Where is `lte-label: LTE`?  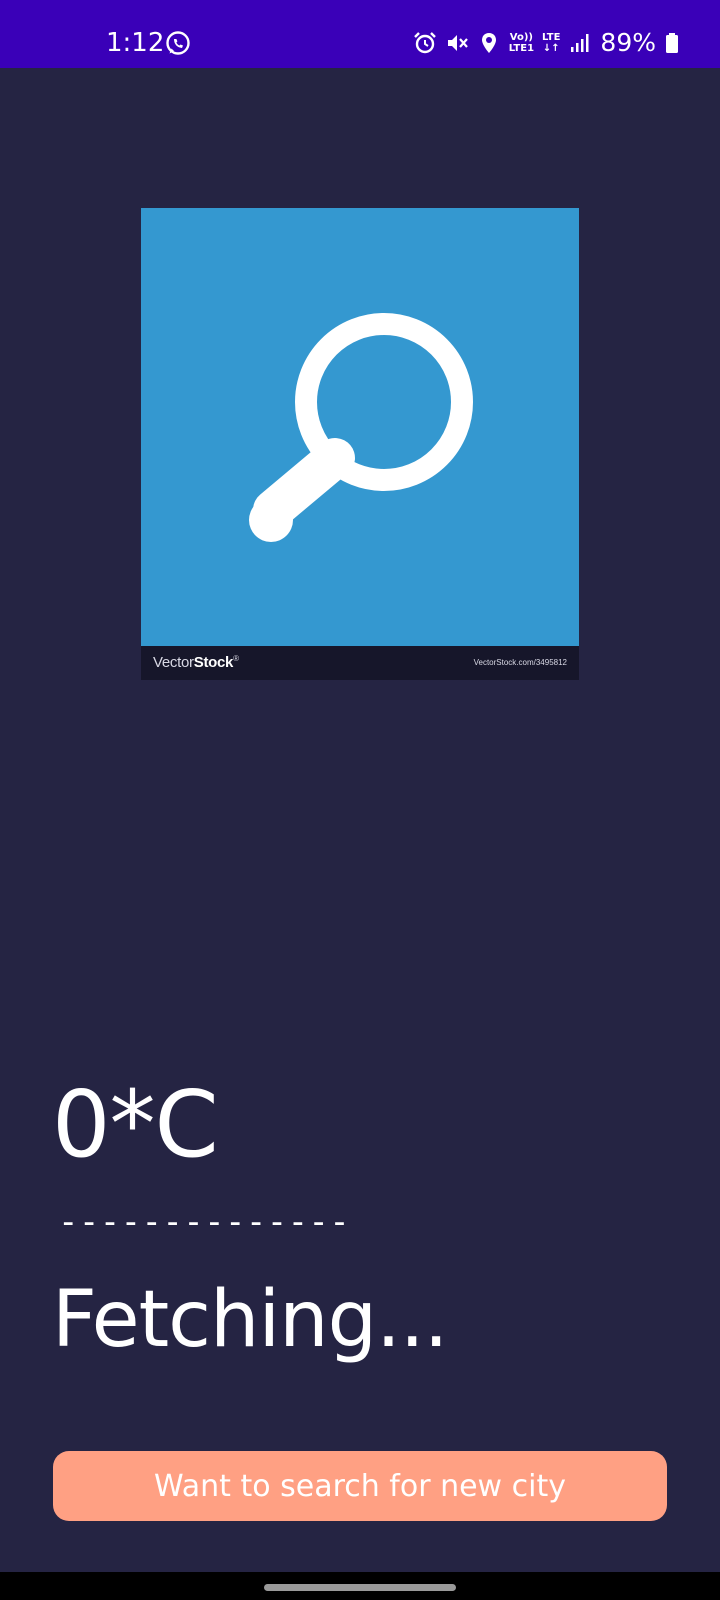
lte-label: LTE is located at coordinates (551, 37).